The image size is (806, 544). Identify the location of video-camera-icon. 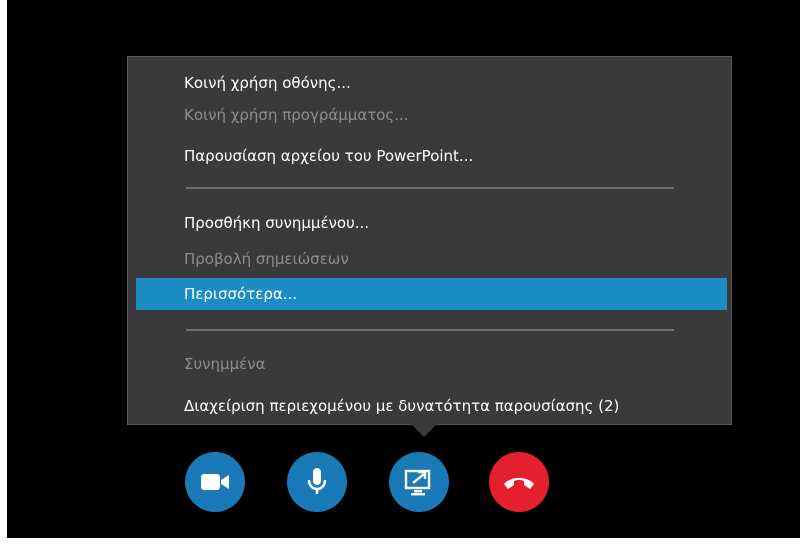
(215, 482).